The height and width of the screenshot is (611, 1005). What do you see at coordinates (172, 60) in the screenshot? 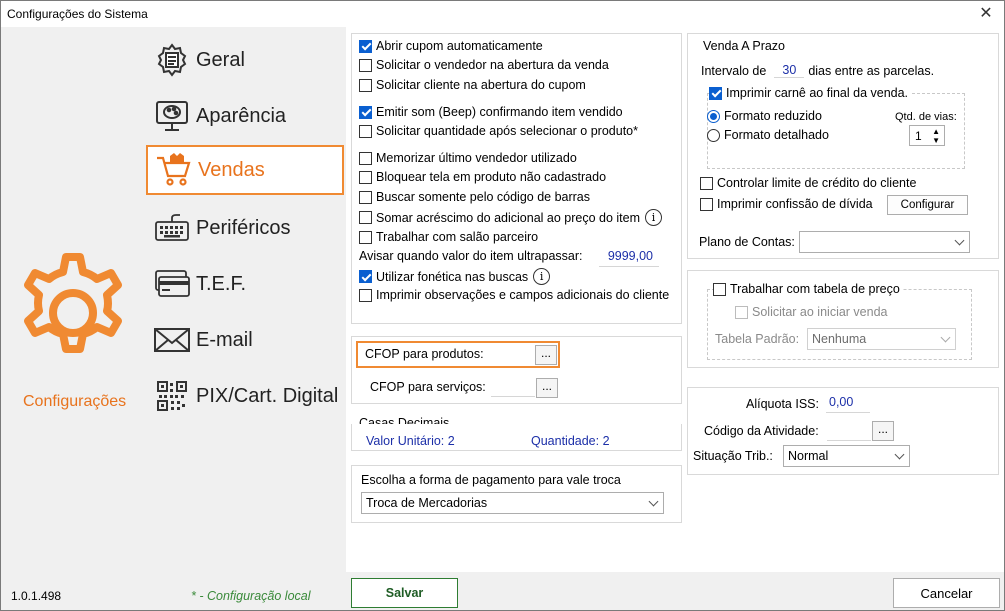
I see `gear-document-icon` at bounding box center [172, 60].